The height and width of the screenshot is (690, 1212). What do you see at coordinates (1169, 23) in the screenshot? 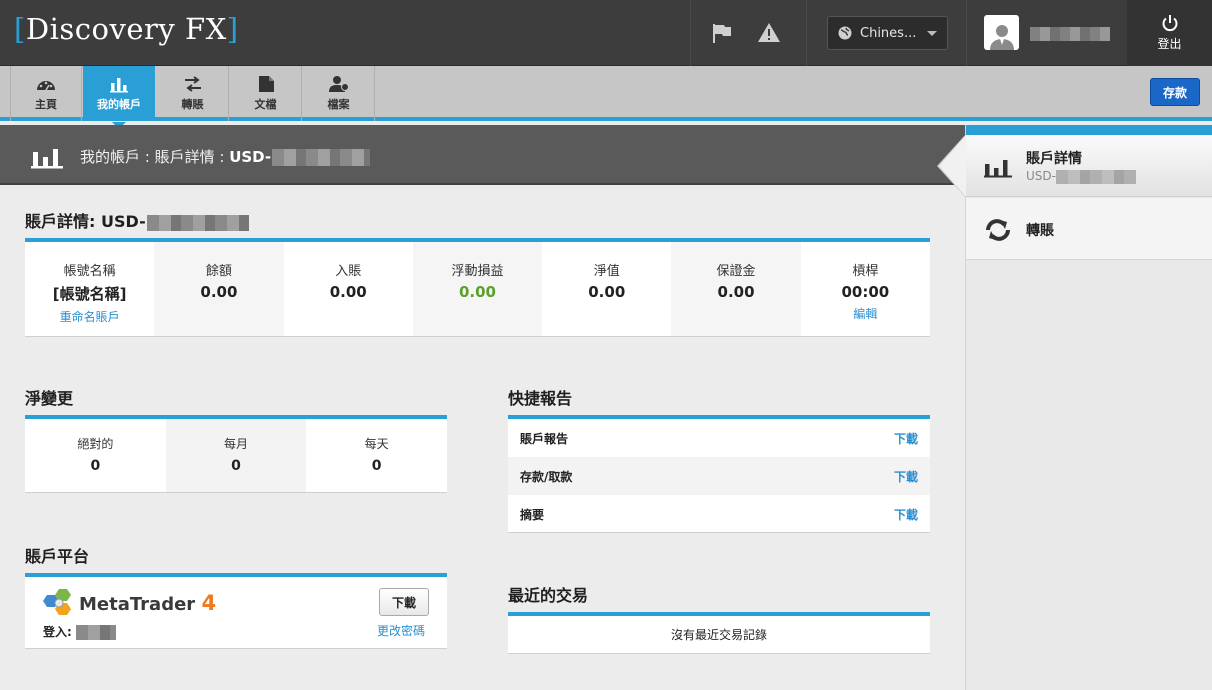
I see `power-icon` at bounding box center [1169, 23].